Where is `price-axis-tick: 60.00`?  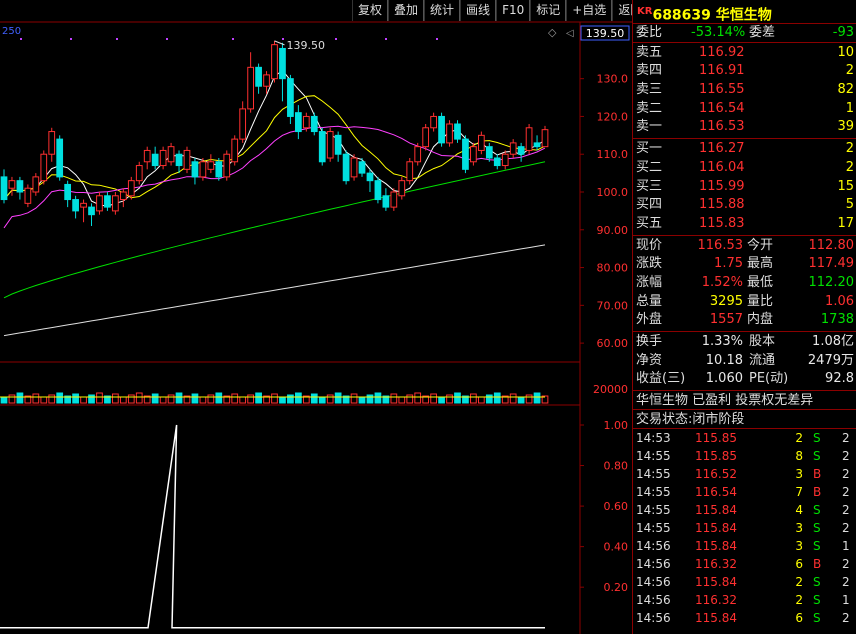 price-axis-tick: 60.00 is located at coordinates (613, 343).